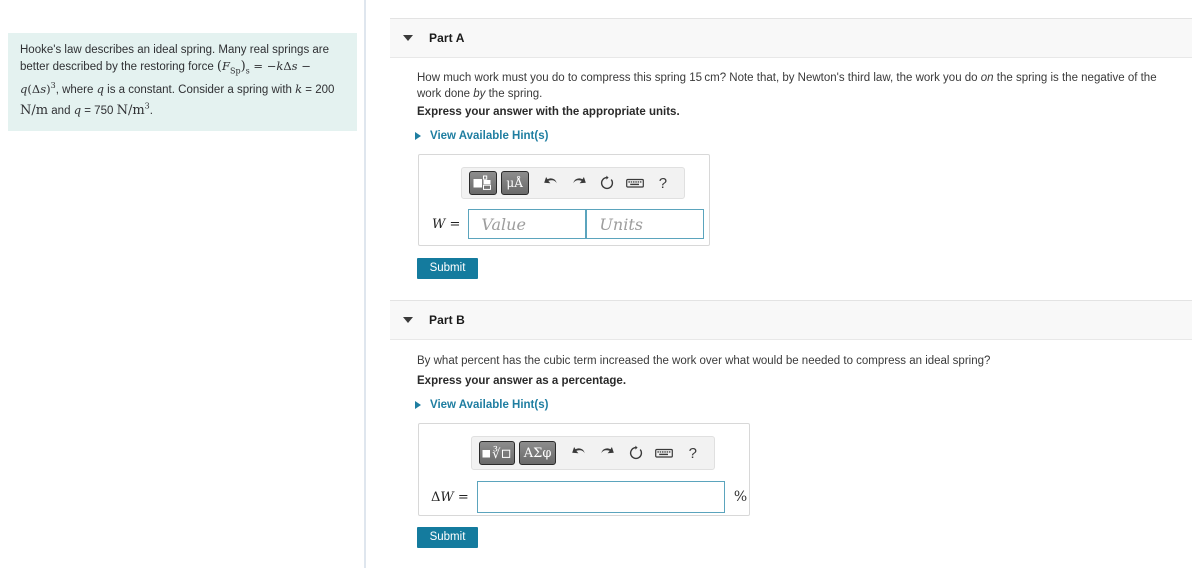 The width and height of the screenshot is (1200, 568). I want to click on radical-template-icon: ∛, so click(497, 453).